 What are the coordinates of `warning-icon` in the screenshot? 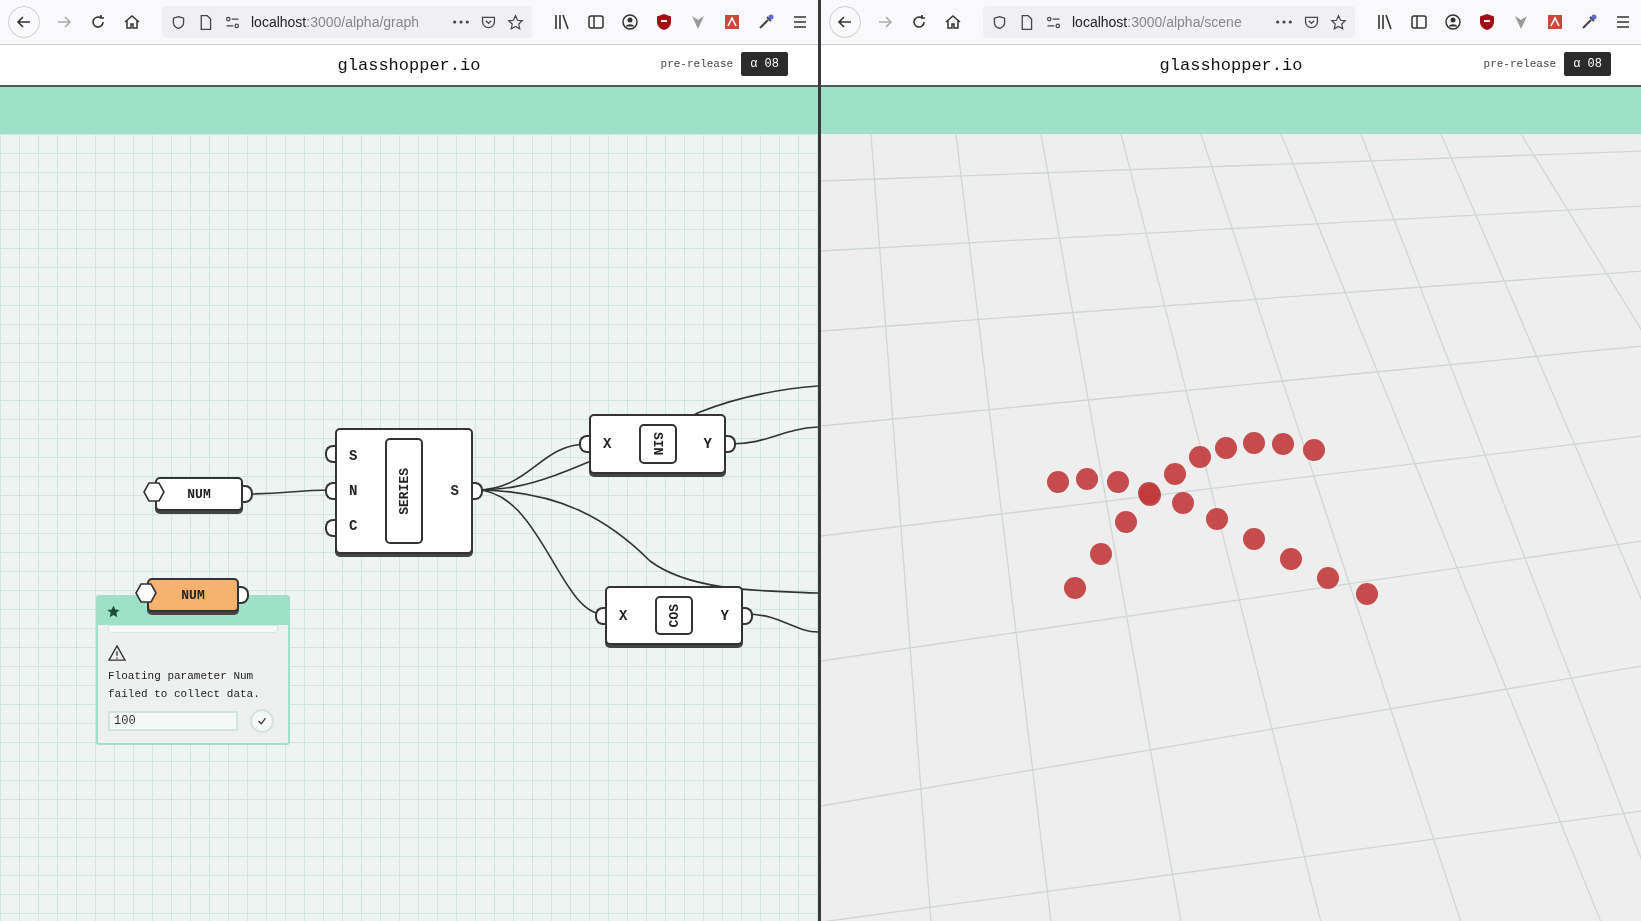 It's located at (117, 653).